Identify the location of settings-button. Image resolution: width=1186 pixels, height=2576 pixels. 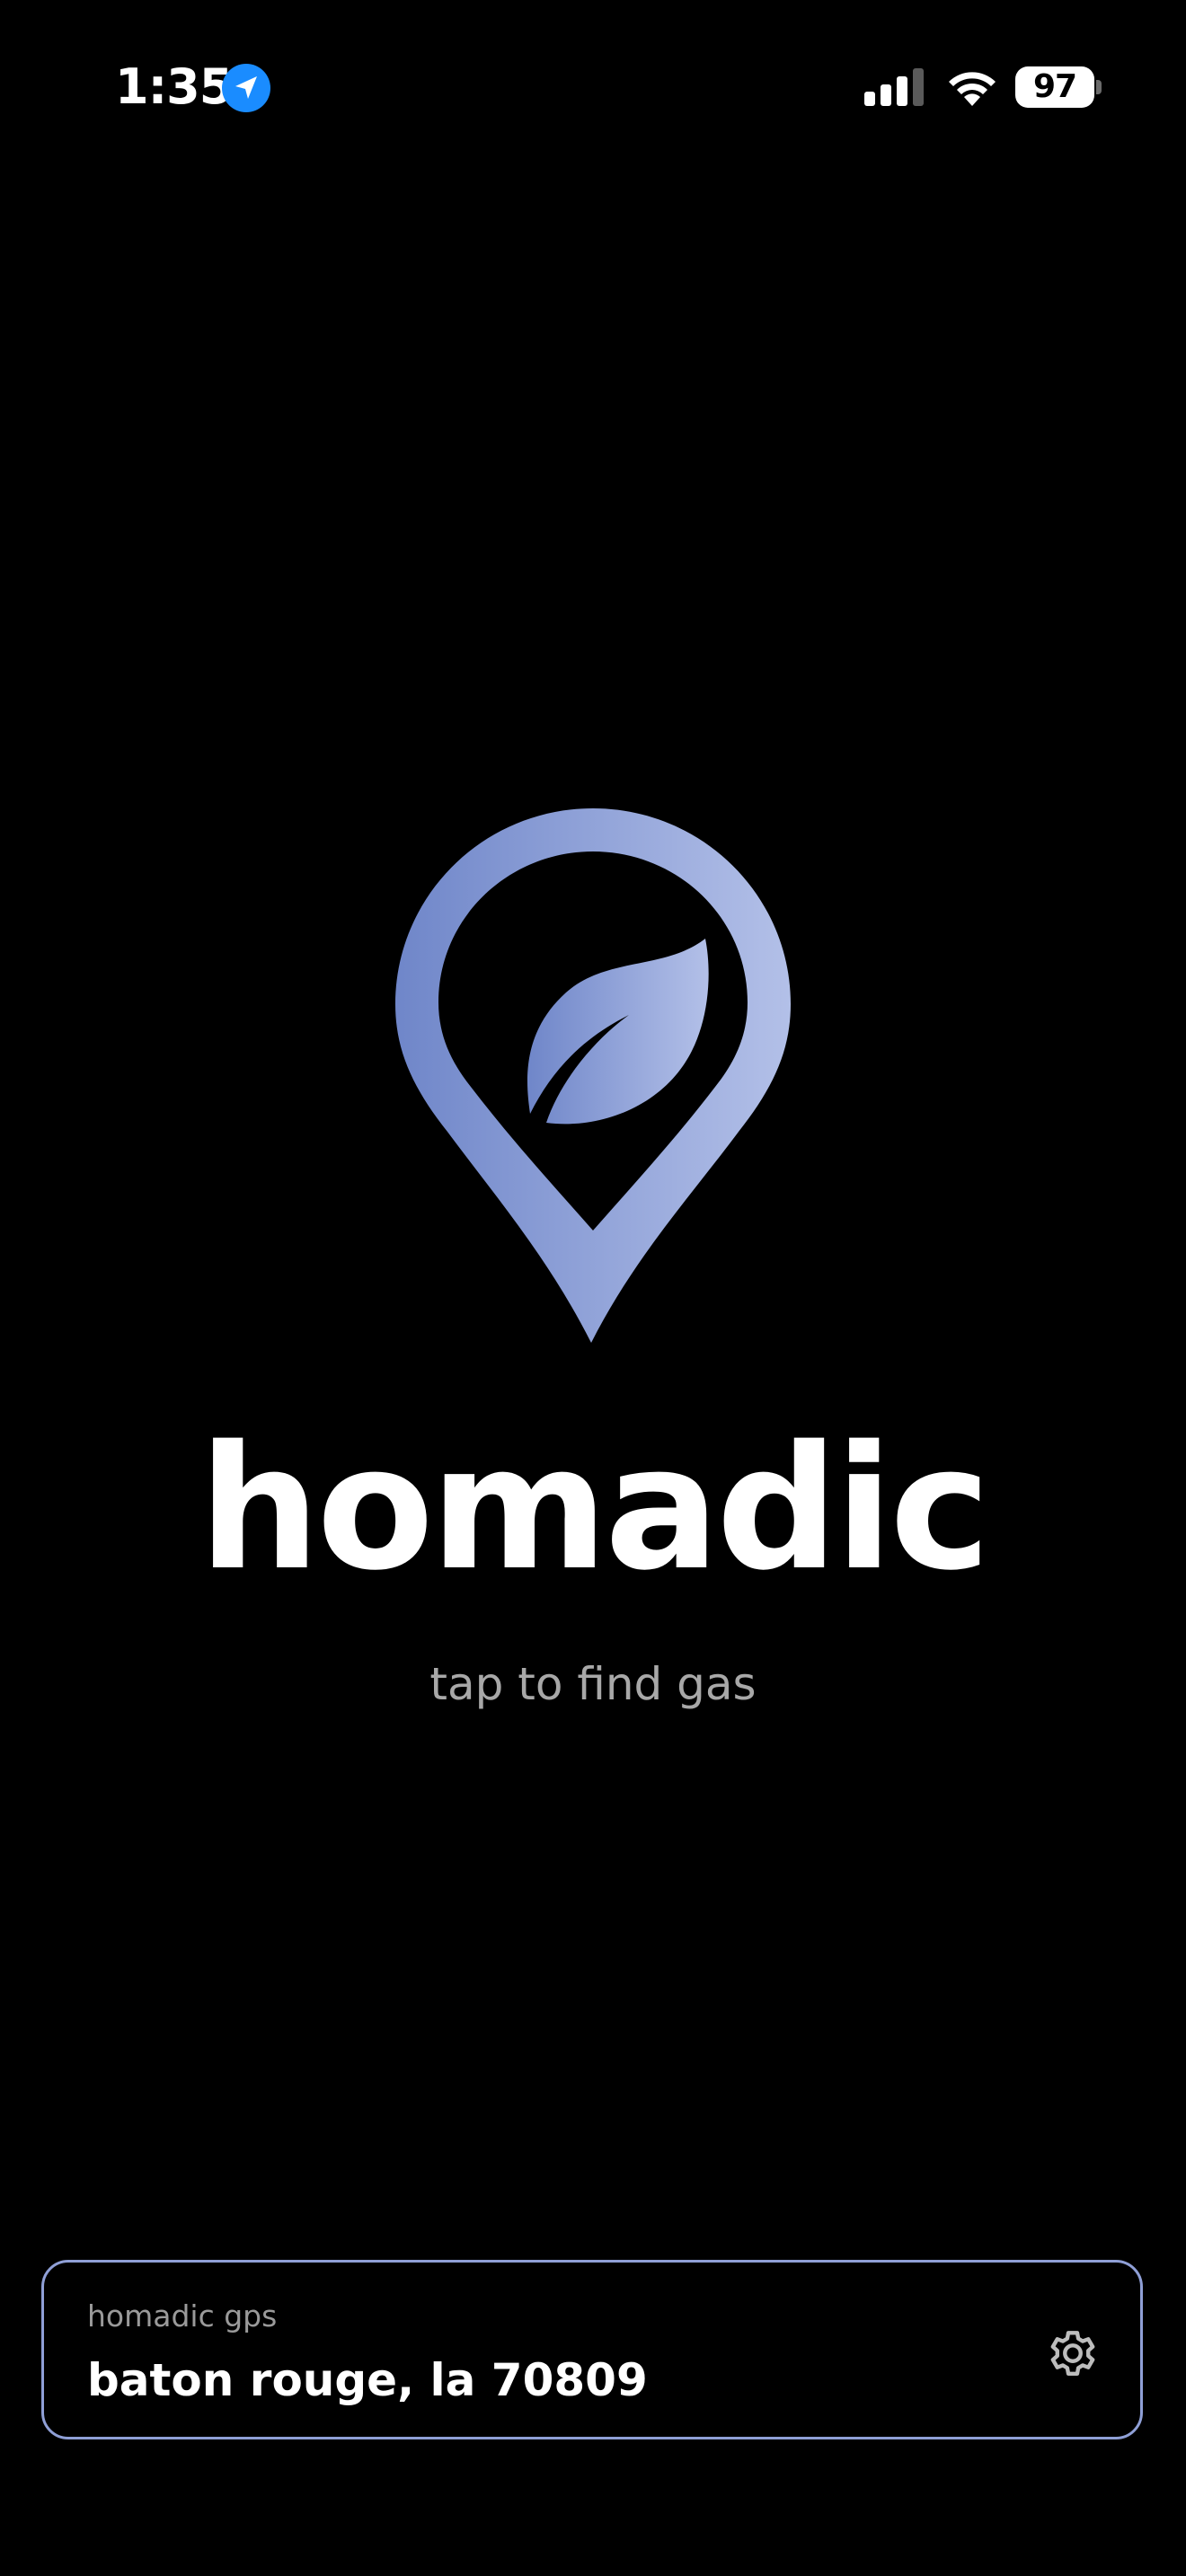
(1072, 2353).